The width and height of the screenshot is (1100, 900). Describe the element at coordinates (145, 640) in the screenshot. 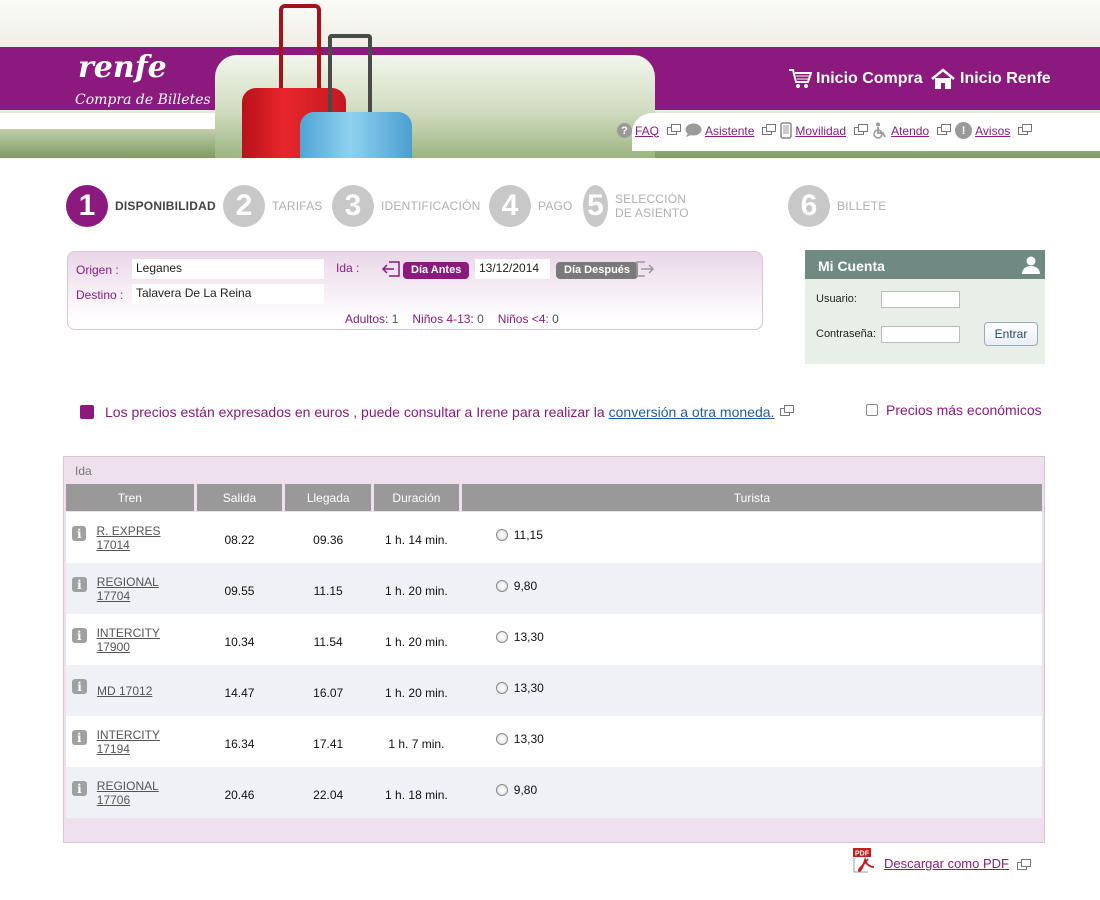

I see `train-link: INTERCITY 17900` at that location.